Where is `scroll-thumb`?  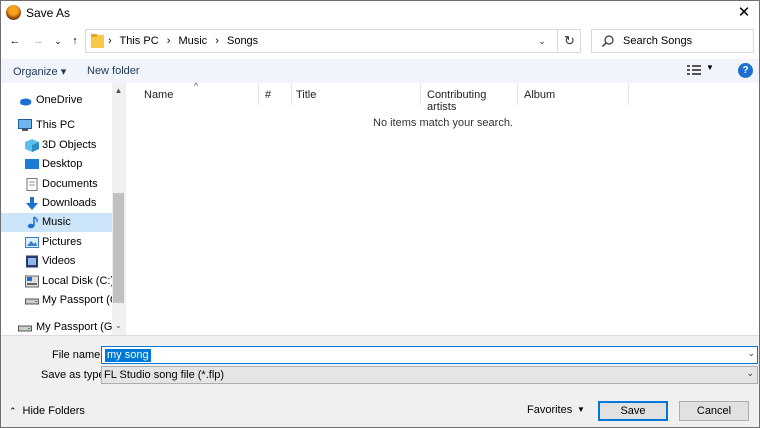 scroll-thumb is located at coordinates (118, 248).